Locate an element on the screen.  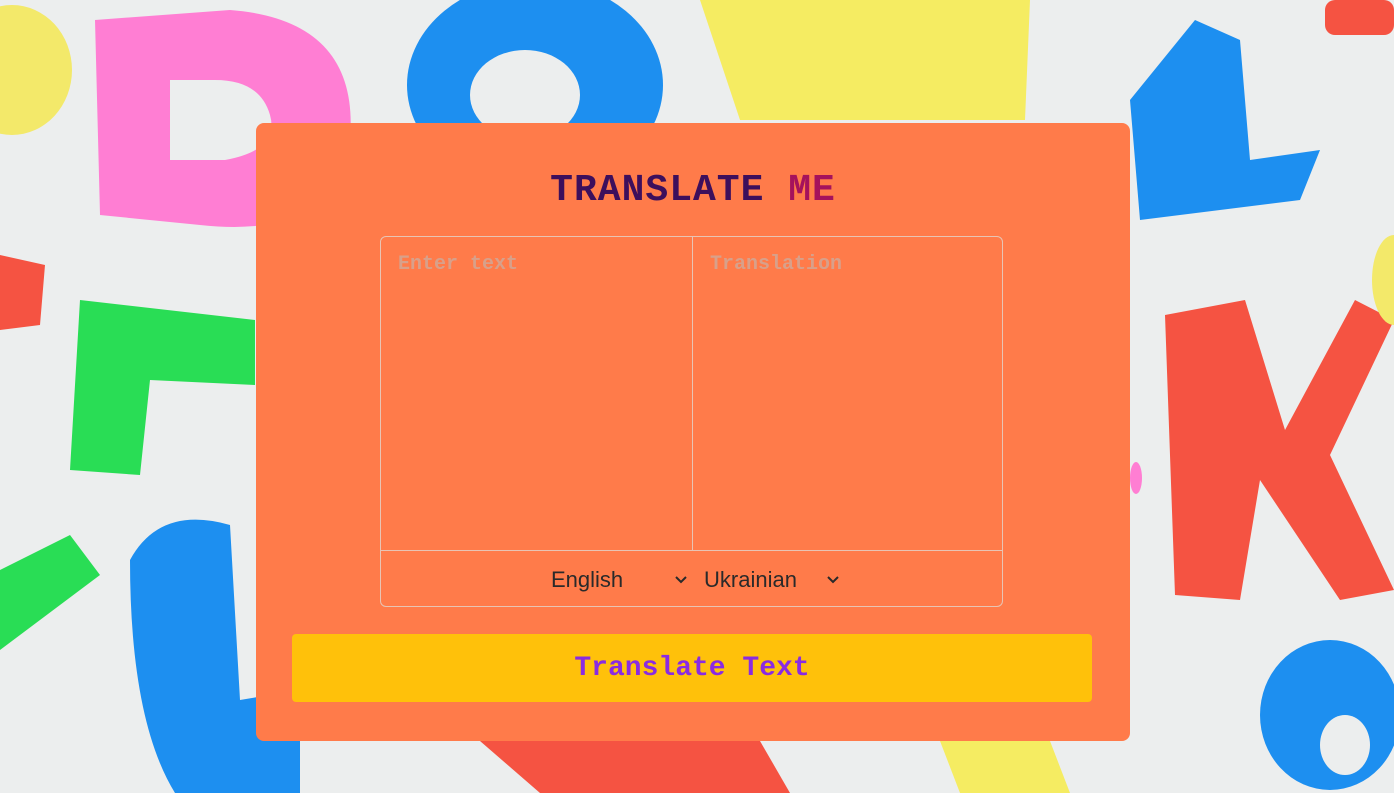
source-language-select: English is located at coordinates (621, 580).